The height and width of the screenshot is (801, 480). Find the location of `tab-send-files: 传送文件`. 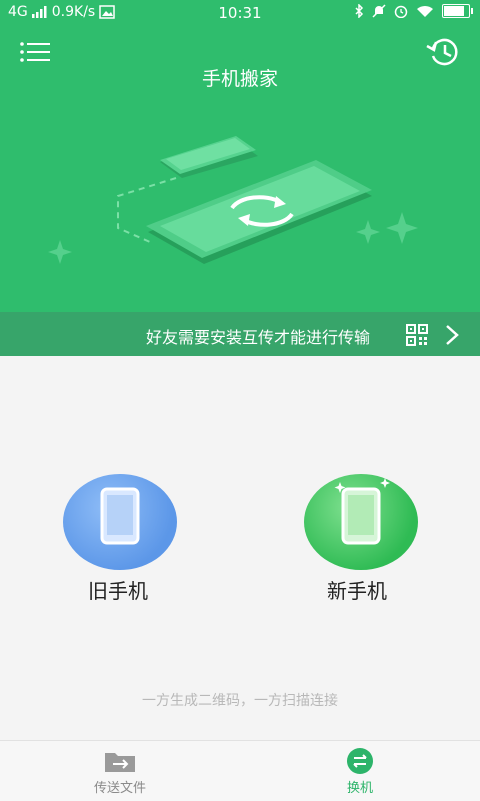

tab-send-files: 传送文件 is located at coordinates (120, 771).